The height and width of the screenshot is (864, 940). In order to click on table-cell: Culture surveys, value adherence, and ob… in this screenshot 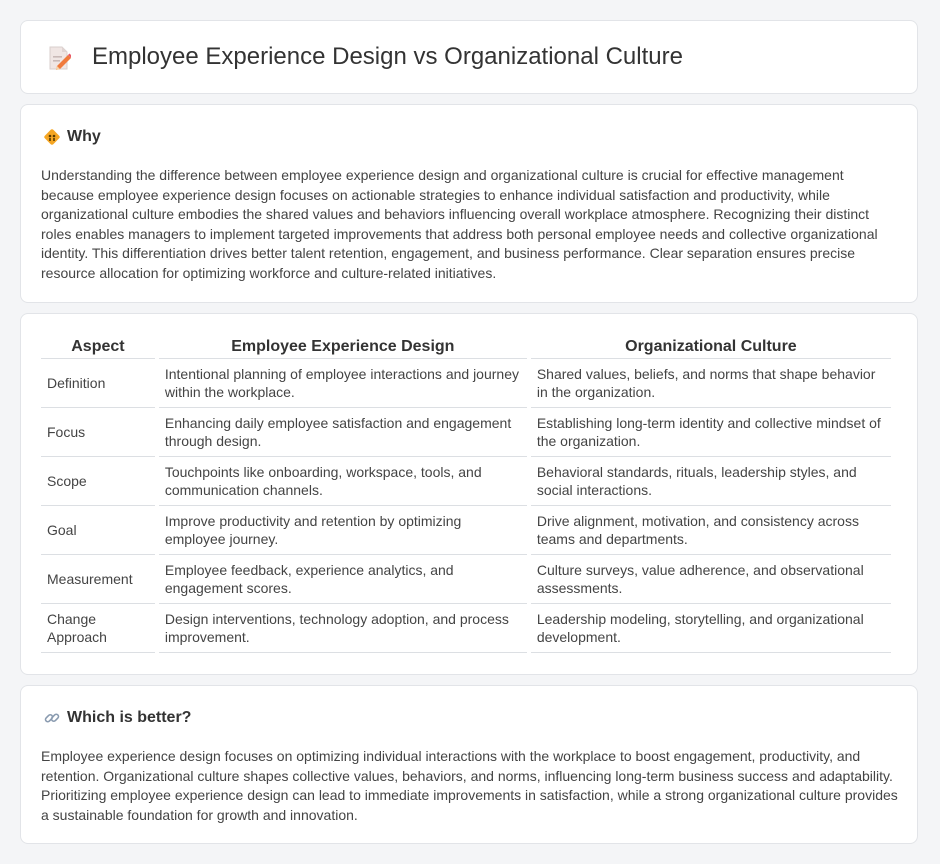, I will do `click(710, 579)`.